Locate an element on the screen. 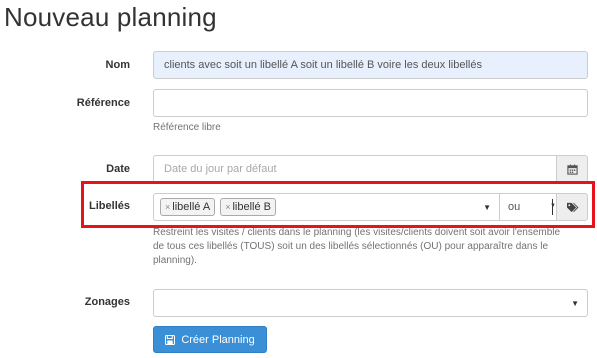  create-planning-button: Créer Planning is located at coordinates (210, 339).